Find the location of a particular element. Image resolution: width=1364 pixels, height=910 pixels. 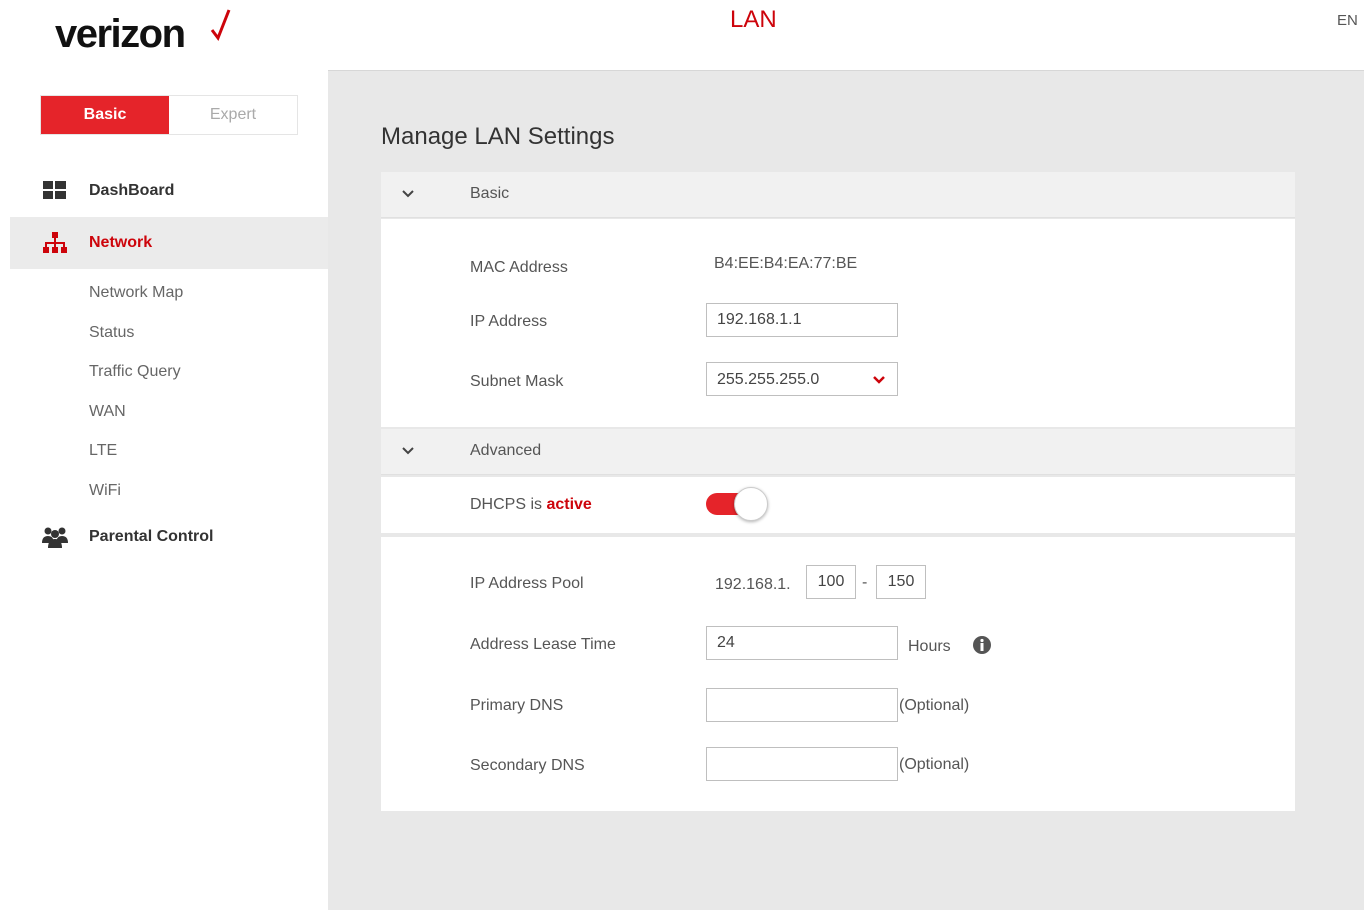

primary-dns-label: Primary DNS is located at coordinates (517, 705).